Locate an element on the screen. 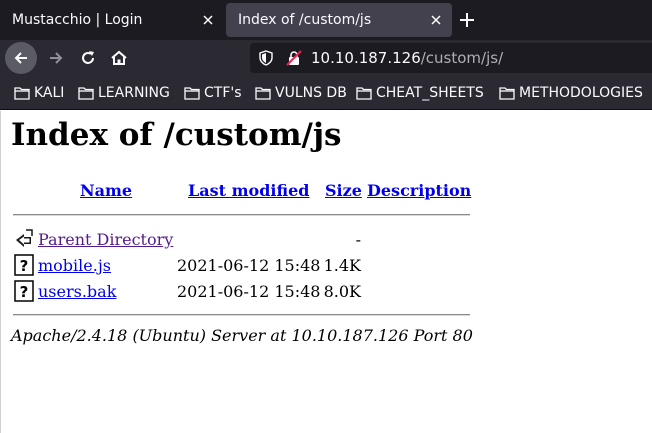 The height and width of the screenshot is (433, 652). insecure-lock-icon is located at coordinates (294, 58).